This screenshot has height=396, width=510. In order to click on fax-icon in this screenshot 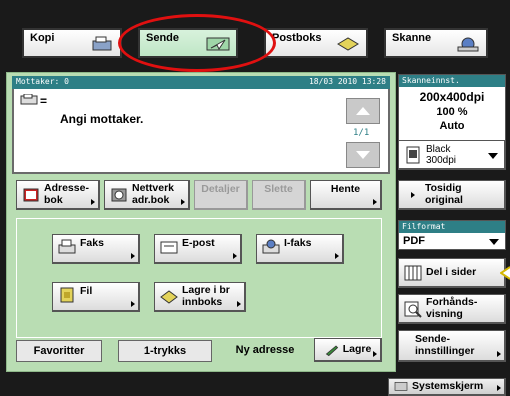, I will do `click(67, 246)`.